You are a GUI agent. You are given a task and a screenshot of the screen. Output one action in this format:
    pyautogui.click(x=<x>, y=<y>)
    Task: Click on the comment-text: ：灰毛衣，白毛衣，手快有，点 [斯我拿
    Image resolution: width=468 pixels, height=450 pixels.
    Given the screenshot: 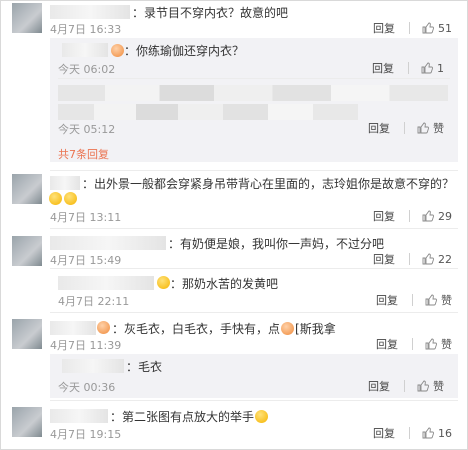 What is the action you would take?
    pyautogui.click(x=224, y=328)
    